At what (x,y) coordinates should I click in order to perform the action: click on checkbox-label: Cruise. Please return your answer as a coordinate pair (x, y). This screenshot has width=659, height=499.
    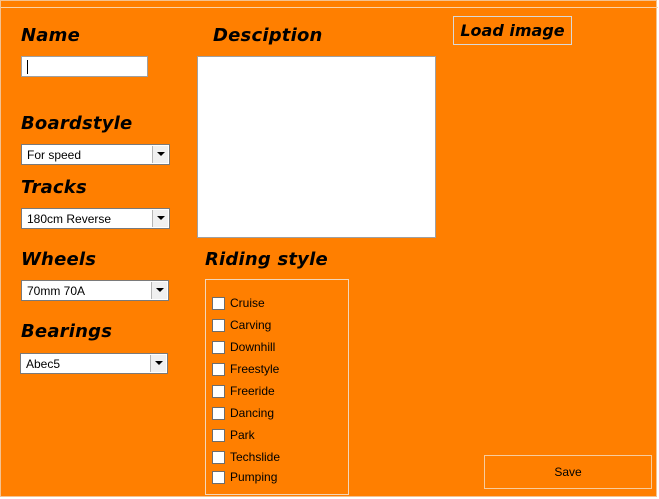
    Looking at the image, I should click on (247, 303).